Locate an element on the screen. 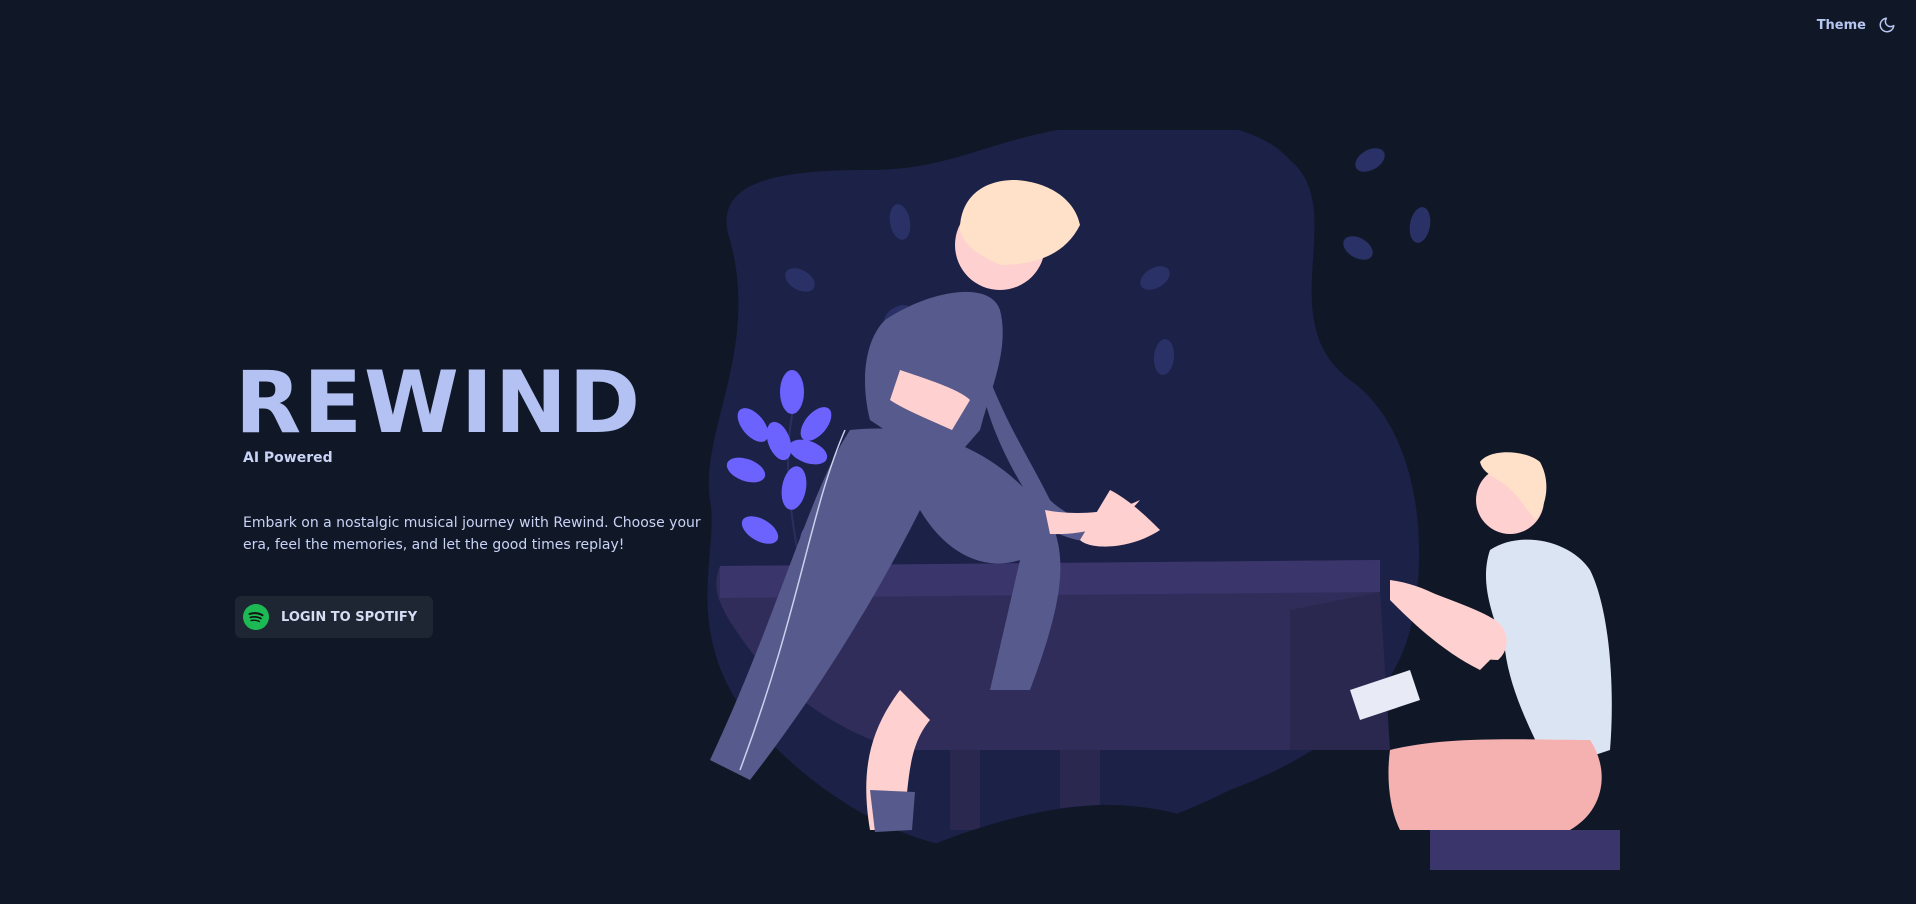 This screenshot has height=904, width=1916. login-button-label: LOGIN TO SPOTIFY is located at coordinates (349, 617).